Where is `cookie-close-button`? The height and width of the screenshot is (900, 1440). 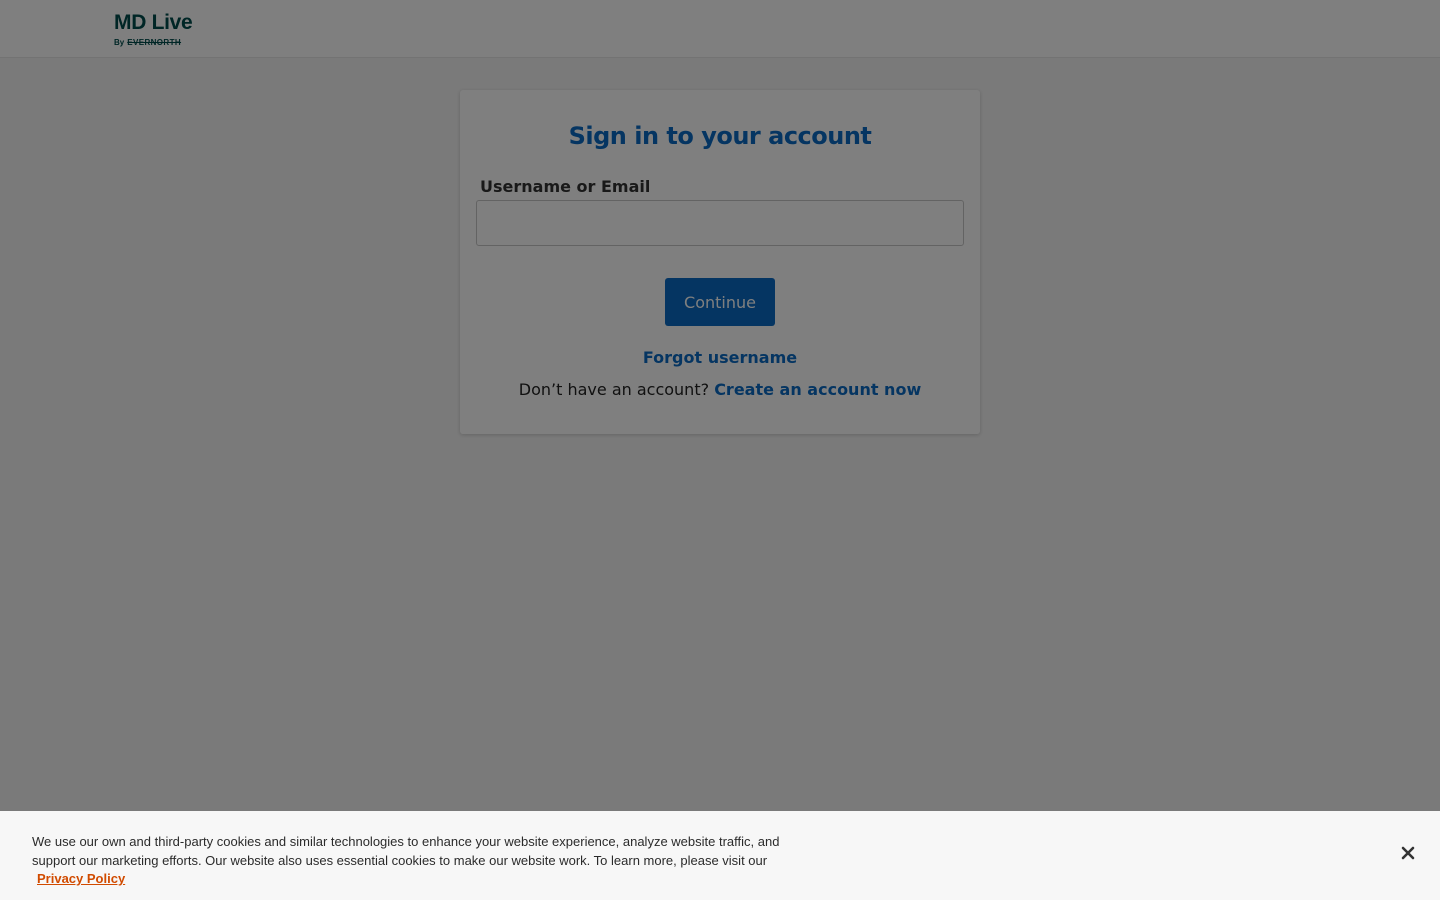
cookie-close-button is located at coordinates (1408, 854).